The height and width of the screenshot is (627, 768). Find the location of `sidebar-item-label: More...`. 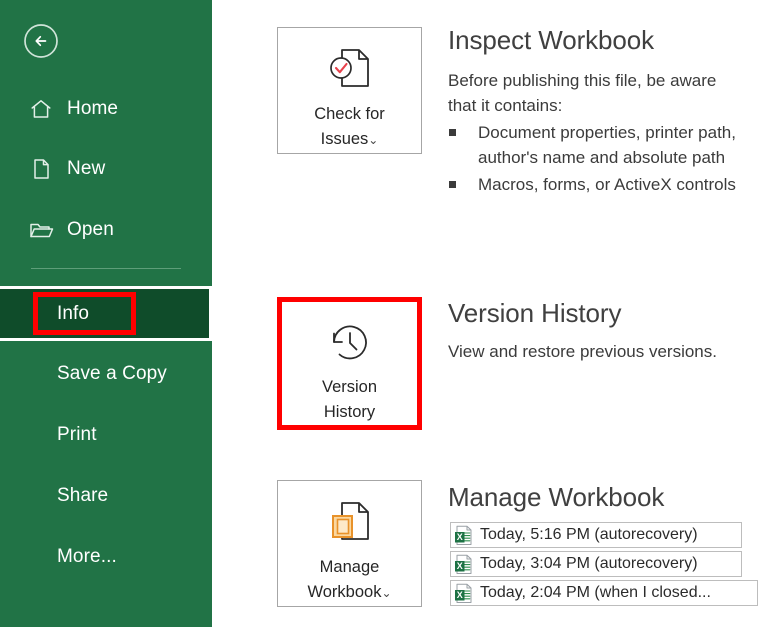

sidebar-item-label: More... is located at coordinates (87, 556).